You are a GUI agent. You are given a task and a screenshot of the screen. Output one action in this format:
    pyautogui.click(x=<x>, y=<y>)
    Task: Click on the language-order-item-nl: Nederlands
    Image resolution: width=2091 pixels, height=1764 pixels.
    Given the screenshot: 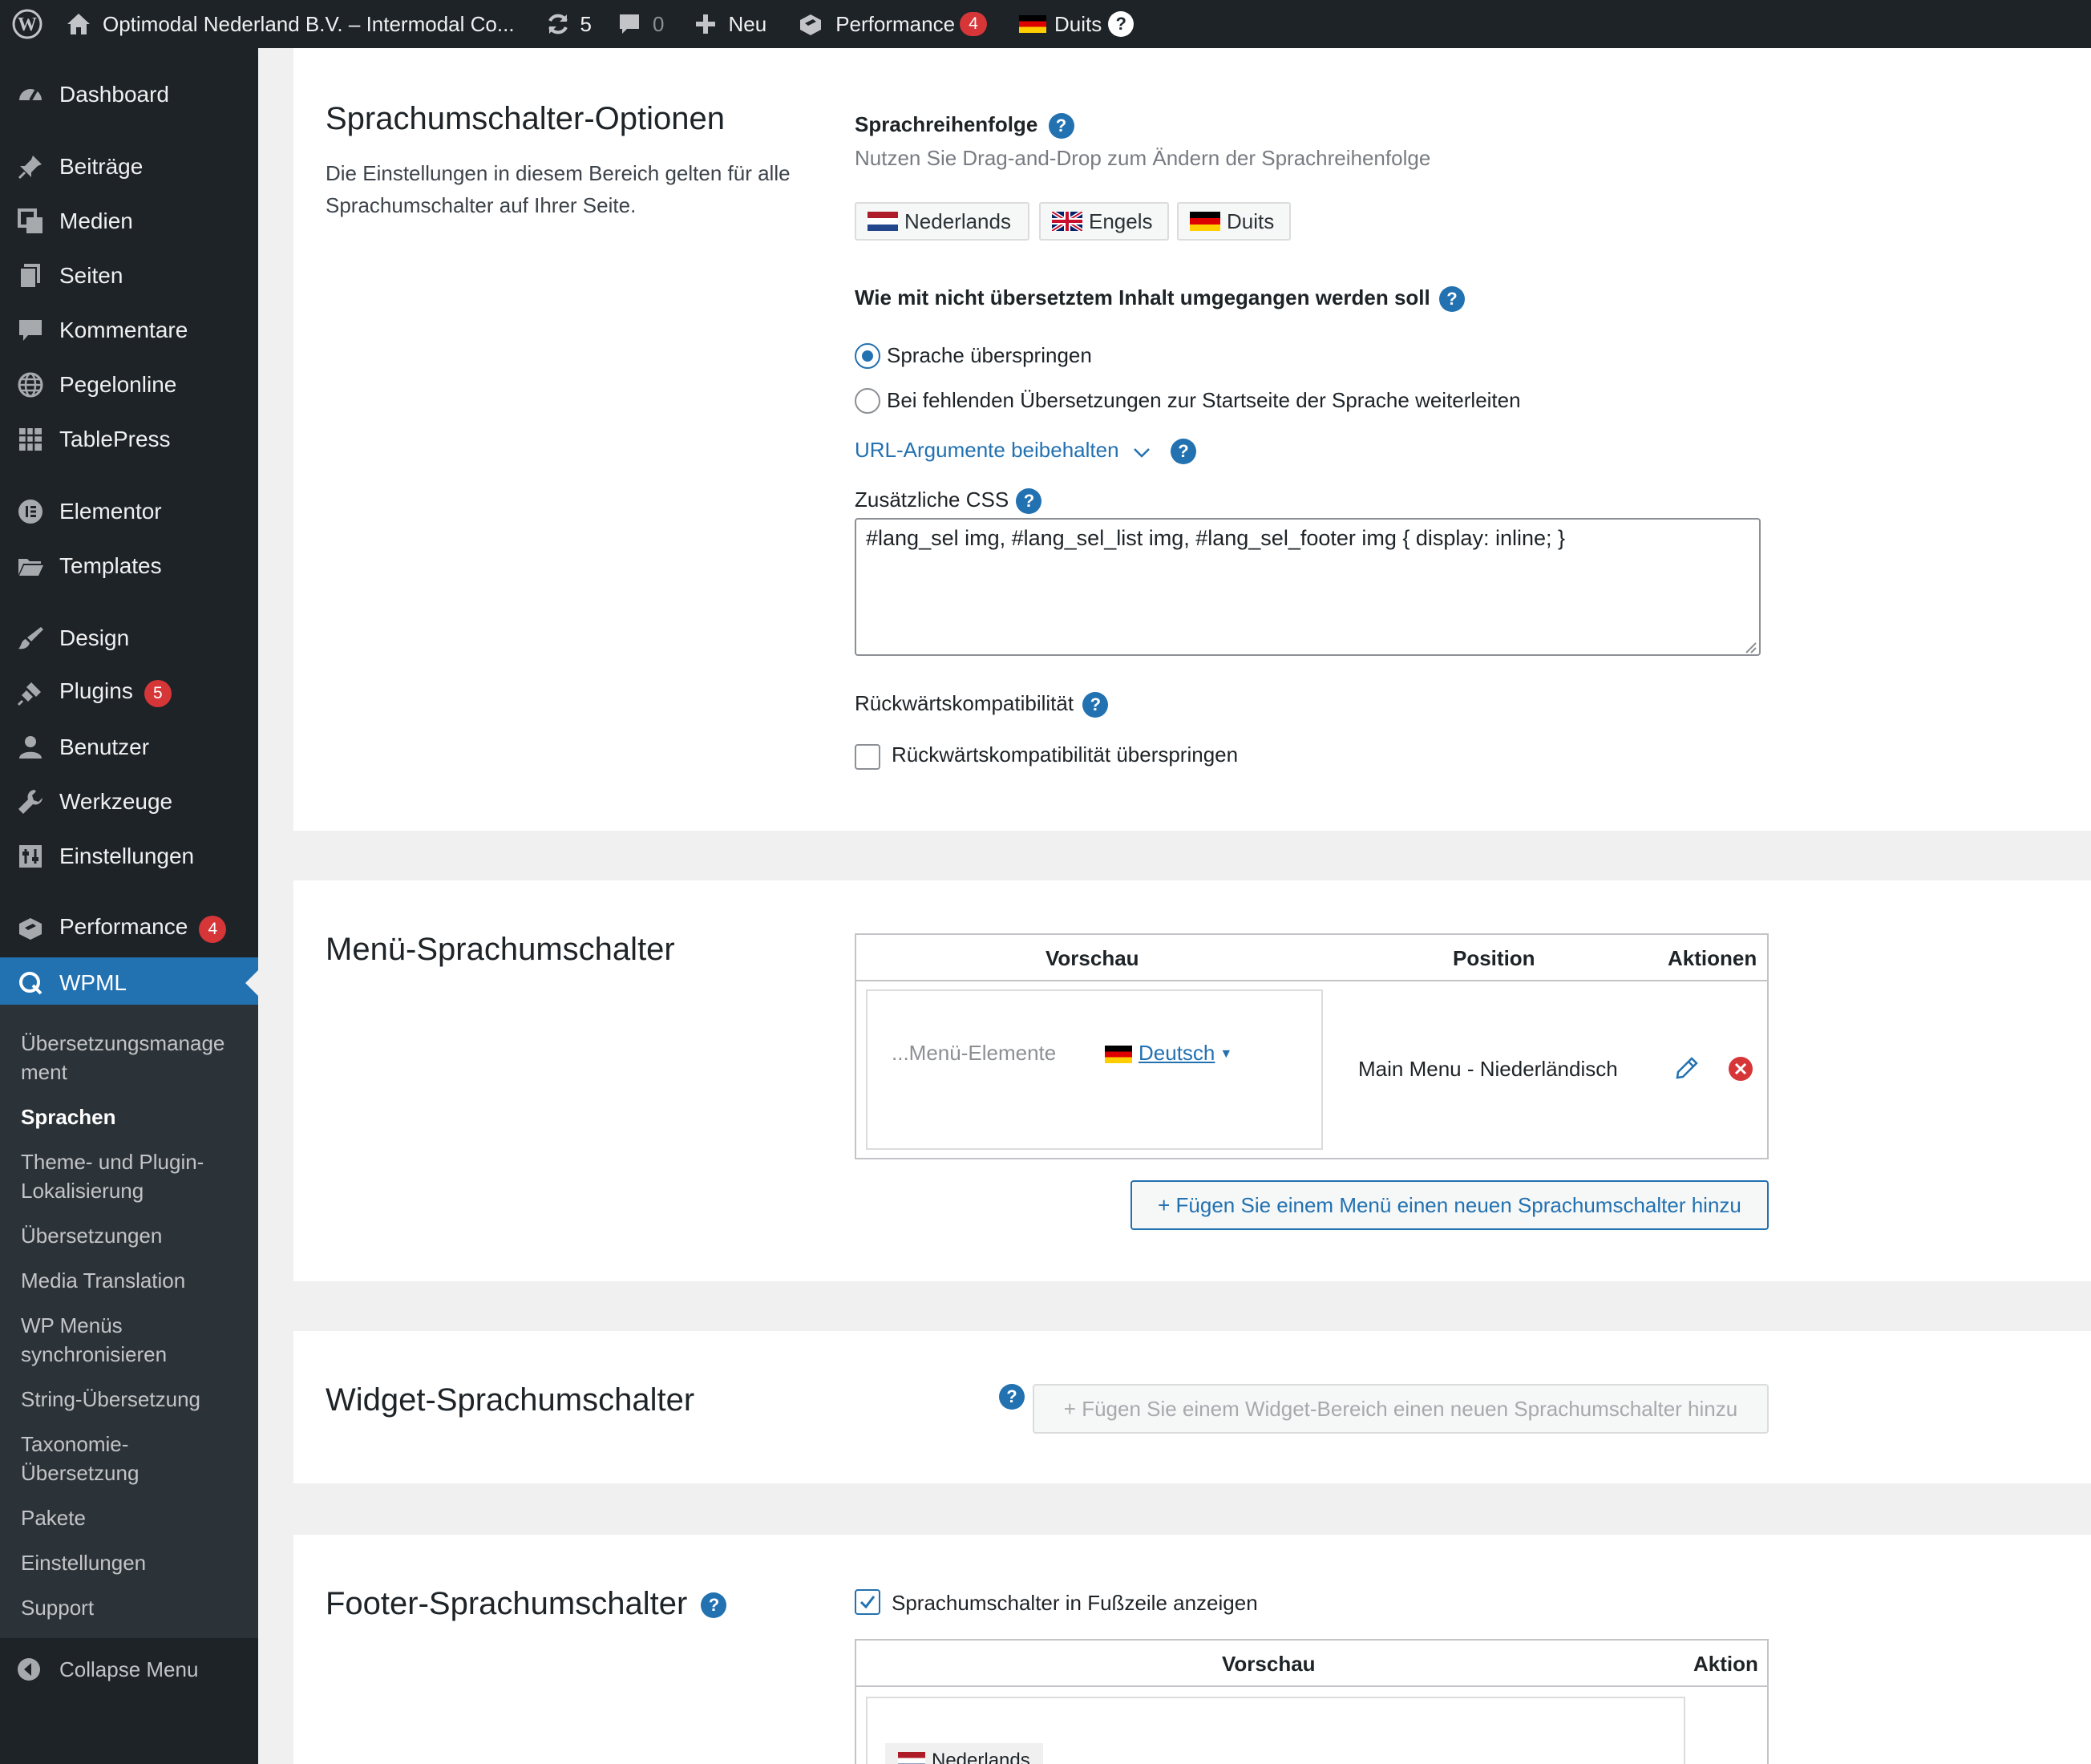 What is the action you would take?
    pyautogui.click(x=942, y=221)
    